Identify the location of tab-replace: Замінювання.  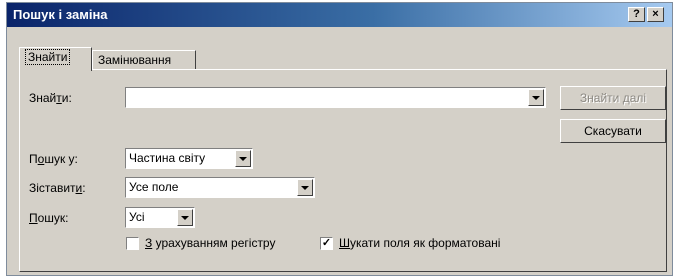
(144, 60).